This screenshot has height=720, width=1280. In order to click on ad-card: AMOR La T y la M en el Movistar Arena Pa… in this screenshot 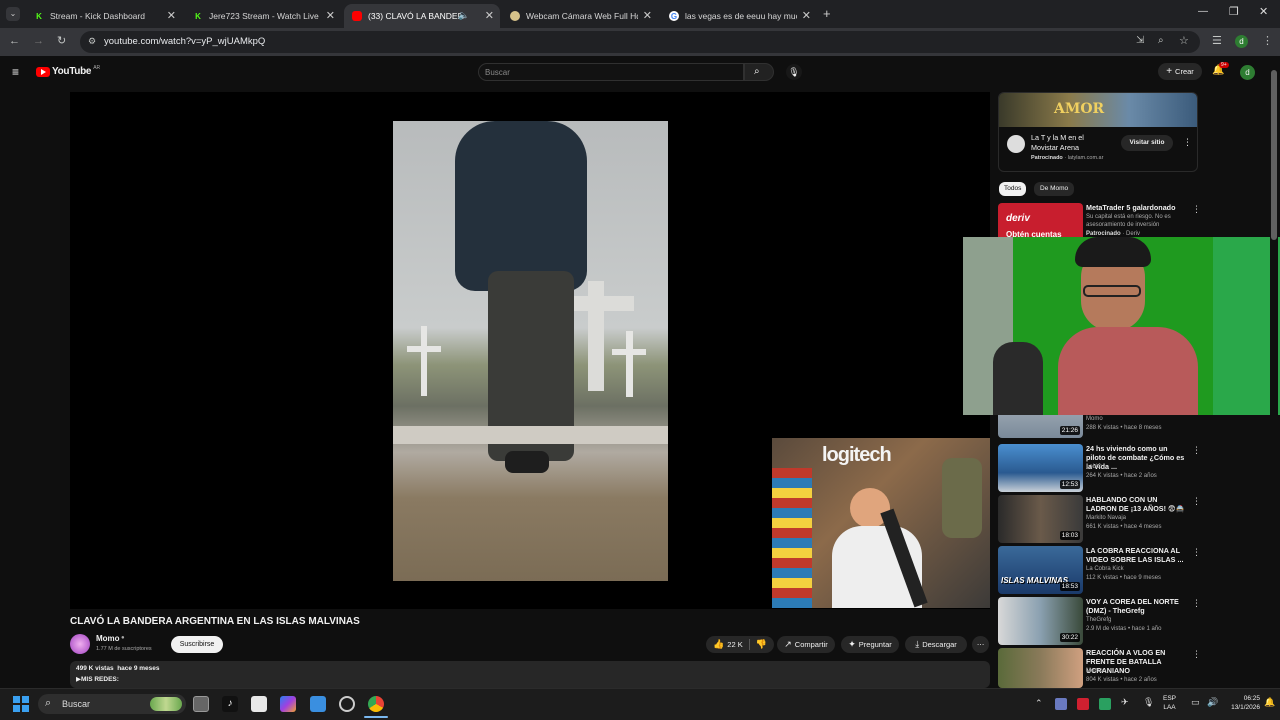, I will do `click(1098, 132)`.